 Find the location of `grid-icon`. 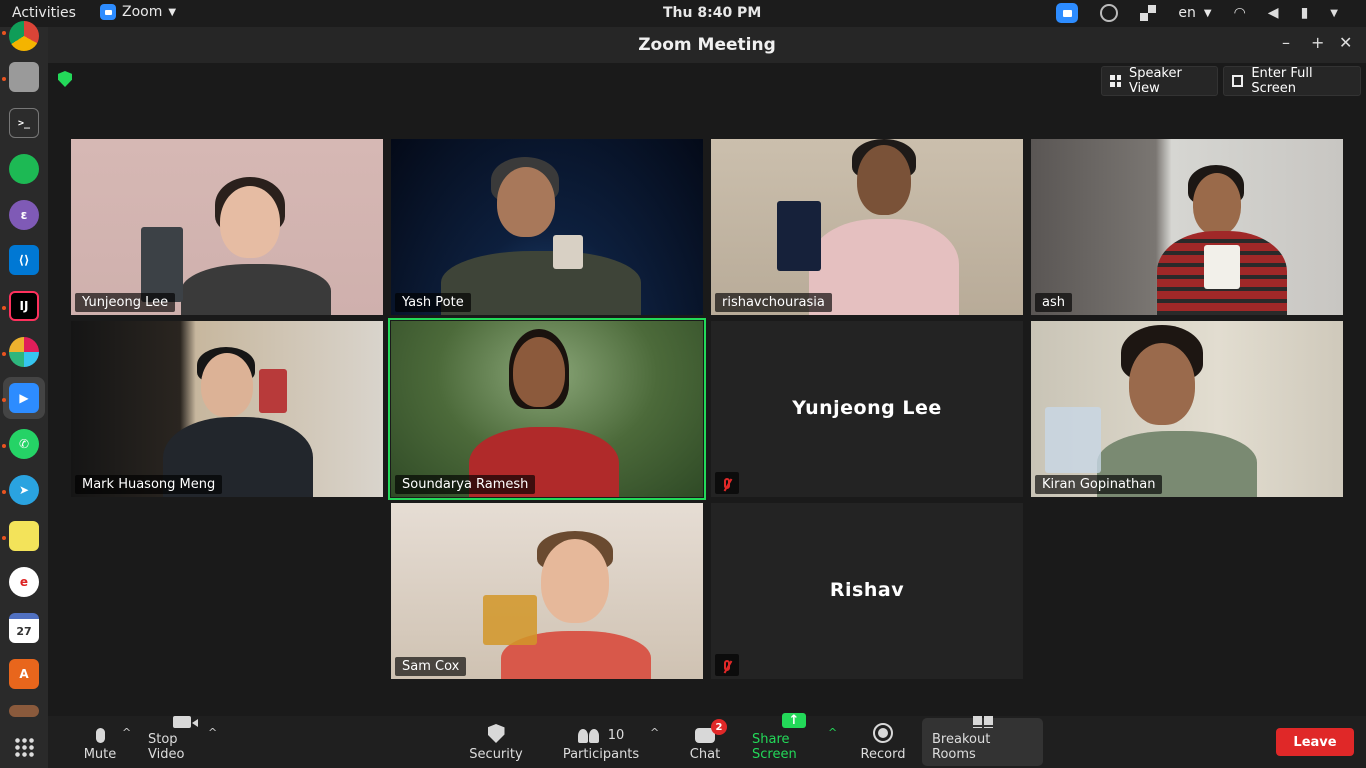

grid-icon is located at coordinates (1115, 81).